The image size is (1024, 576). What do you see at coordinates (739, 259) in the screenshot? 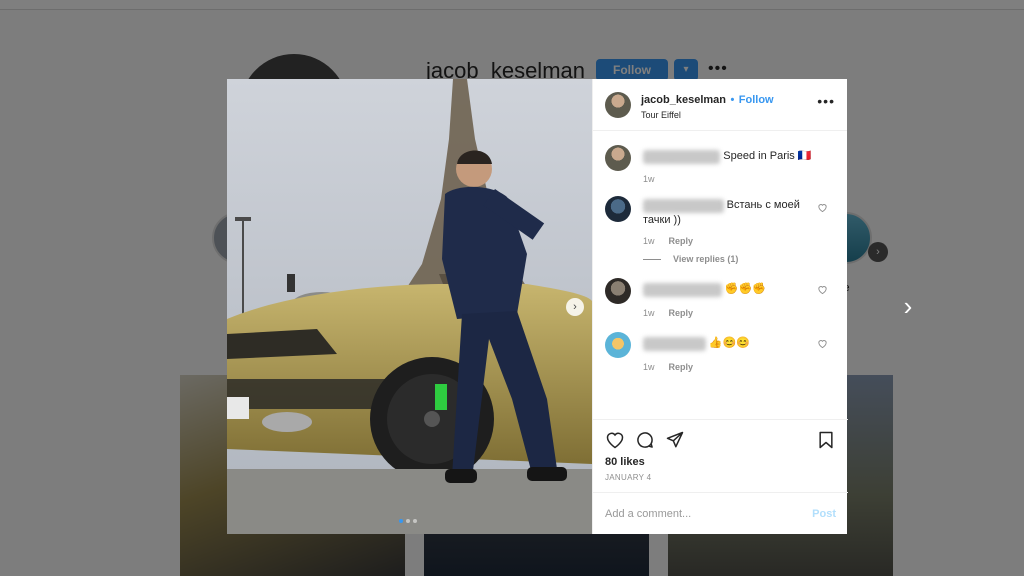
I see `view-replies-button: View replies (1)` at bounding box center [739, 259].